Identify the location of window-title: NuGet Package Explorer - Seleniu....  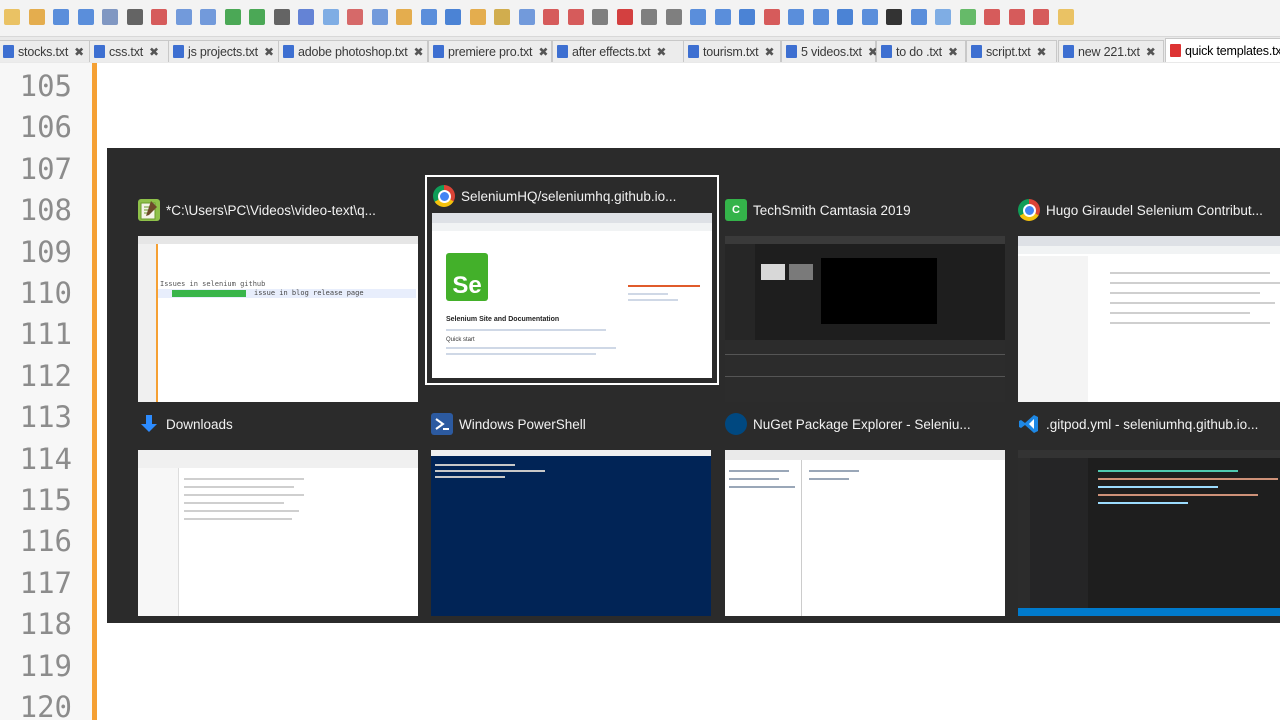
(862, 424).